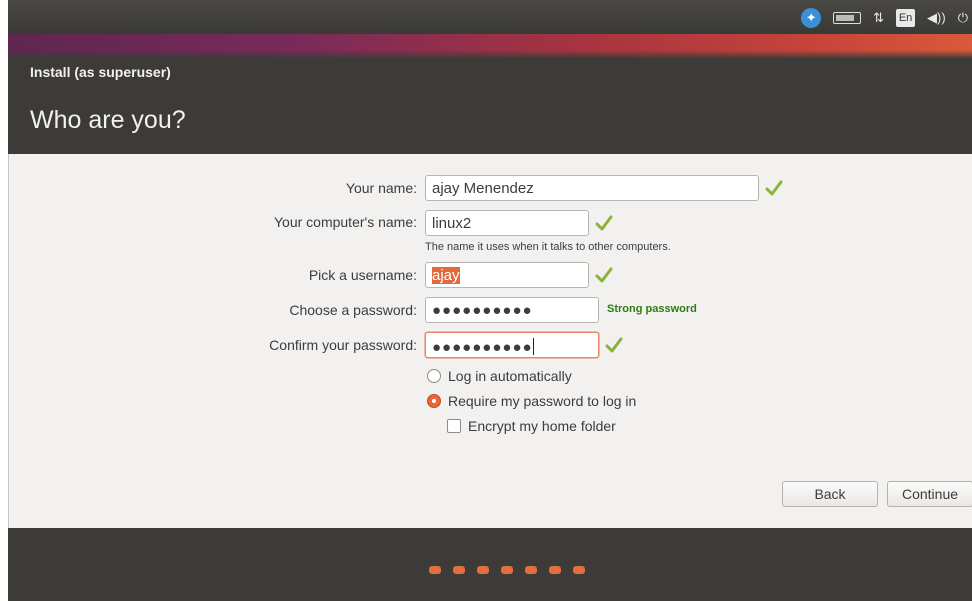  I want to click on power-icon: ⏻, so click(963, 18).